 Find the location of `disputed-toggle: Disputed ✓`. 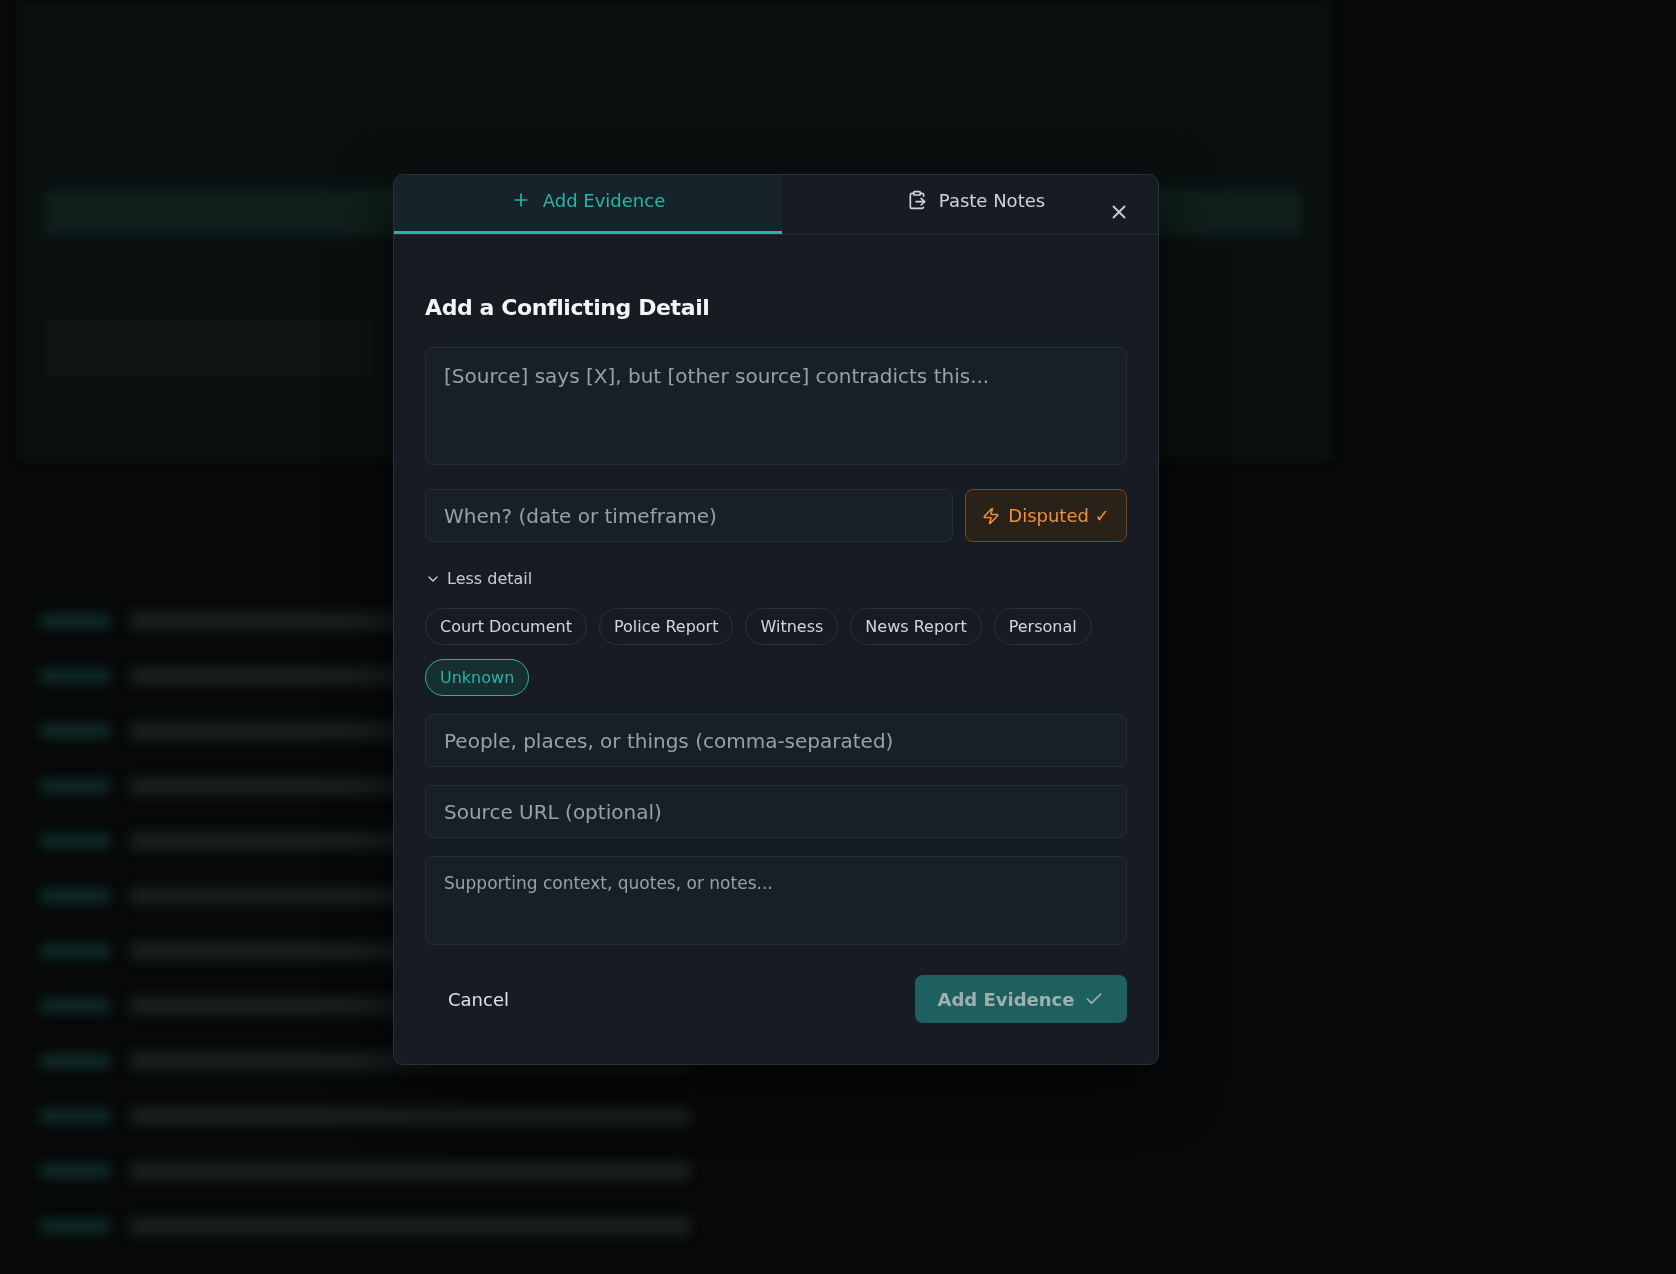

disputed-toggle: Disputed ✓ is located at coordinates (1046, 515).